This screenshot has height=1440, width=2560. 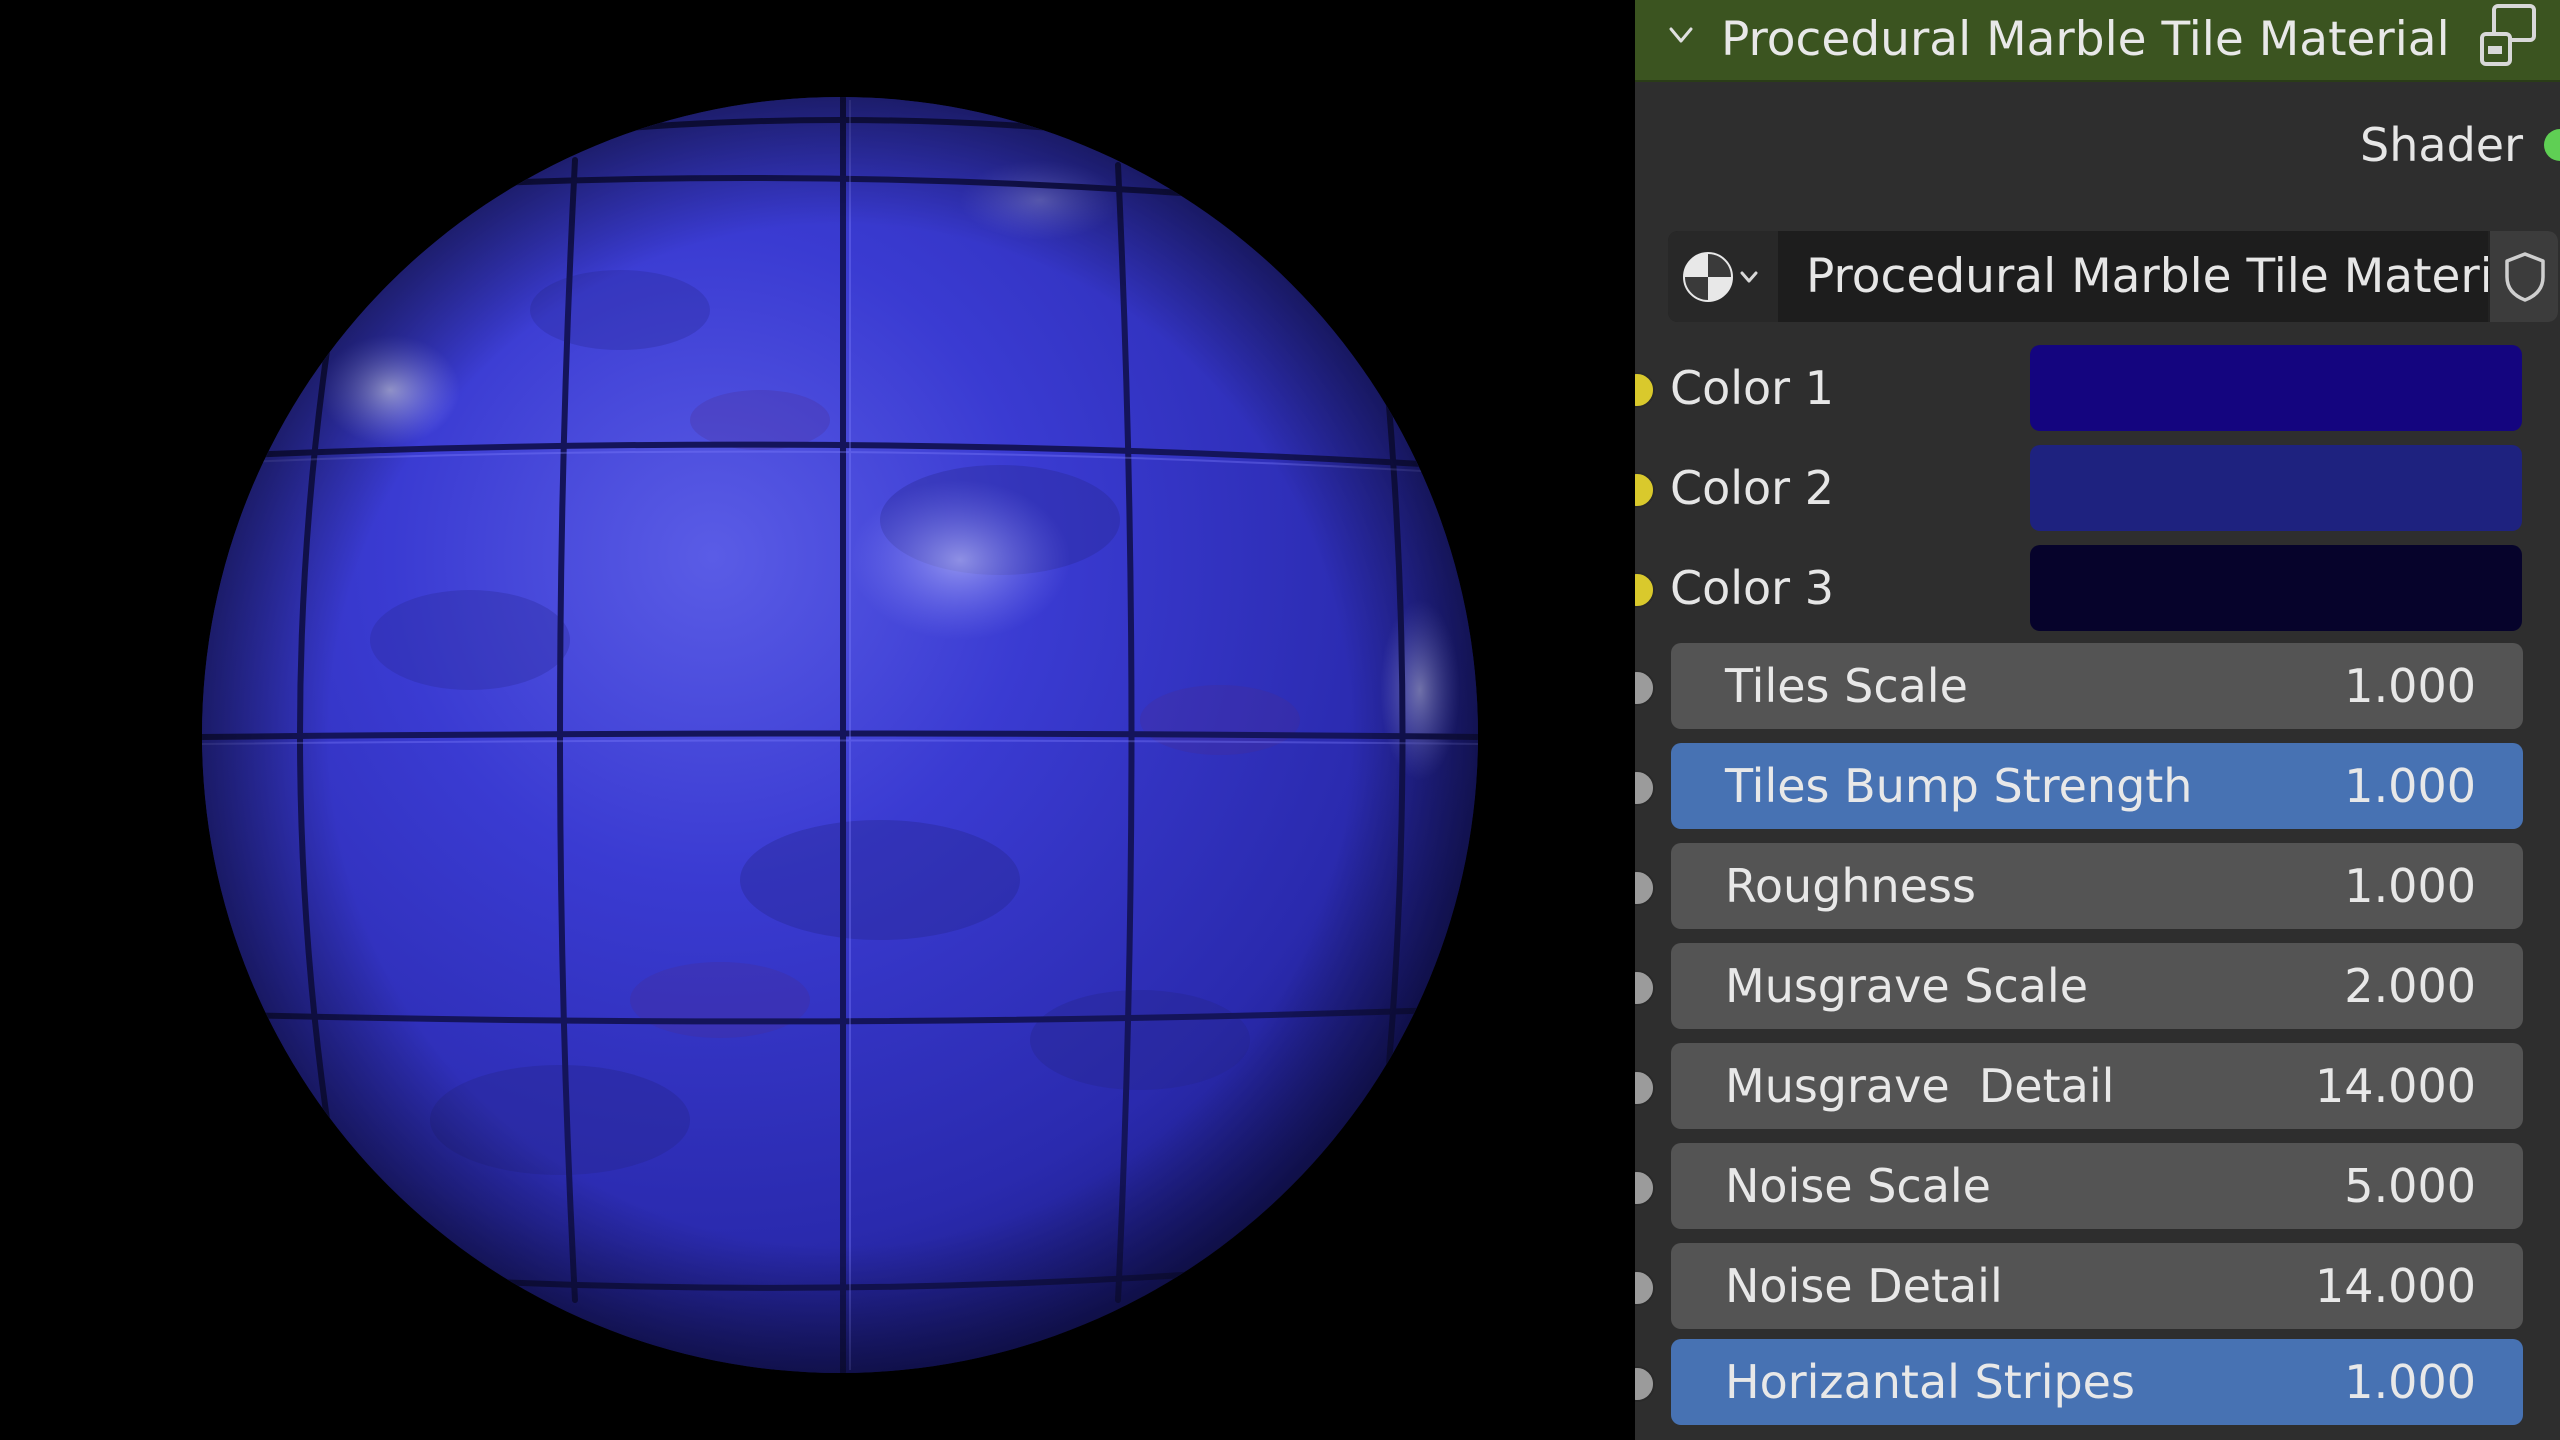 What do you see at coordinates (1645, 1188) in the screenshot?
I see `noise-scale-socket` at bounding box center [1645, 1188].